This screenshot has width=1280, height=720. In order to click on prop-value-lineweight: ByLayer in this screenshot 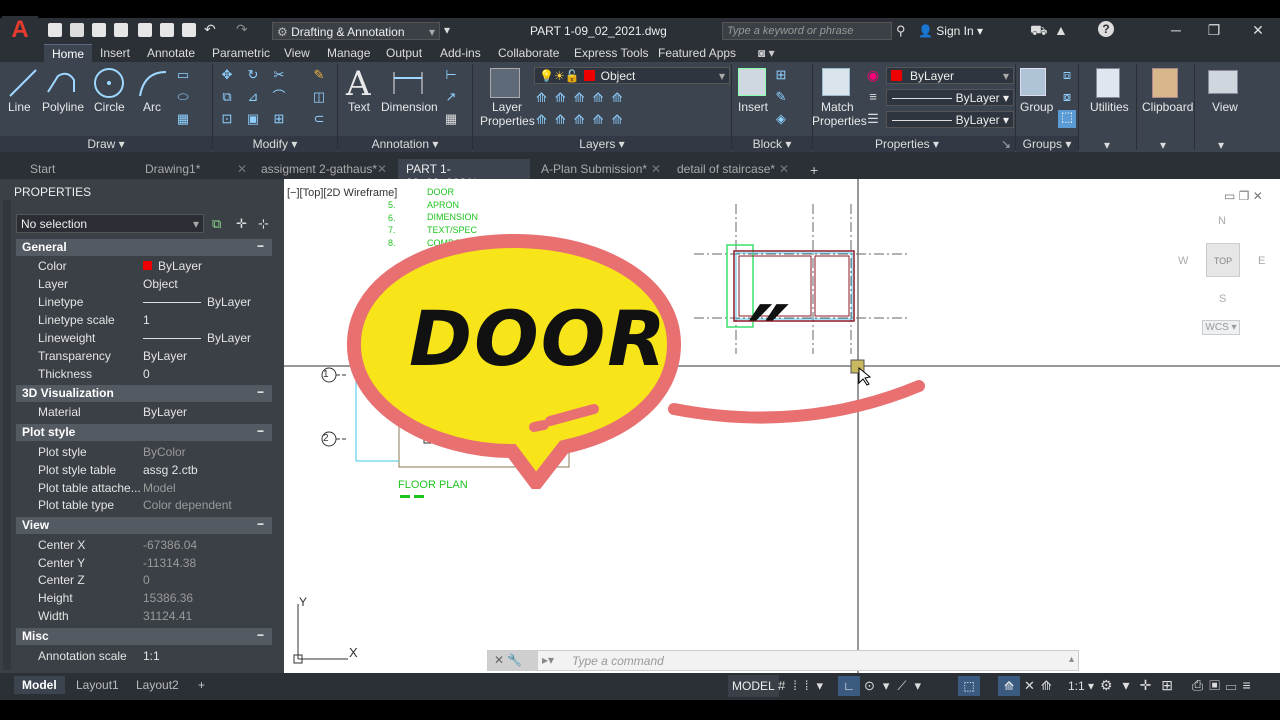, I will do `click(197, 338)`.